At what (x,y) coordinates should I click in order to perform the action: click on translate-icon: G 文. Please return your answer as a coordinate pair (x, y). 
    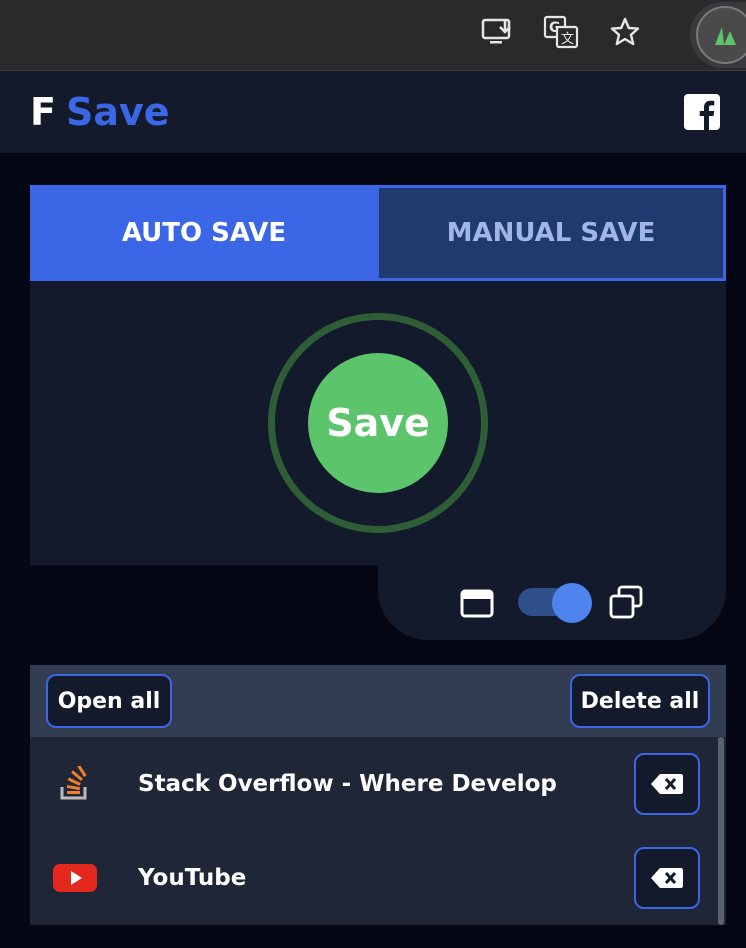
    Looking at the image, I should click on (561, 32).